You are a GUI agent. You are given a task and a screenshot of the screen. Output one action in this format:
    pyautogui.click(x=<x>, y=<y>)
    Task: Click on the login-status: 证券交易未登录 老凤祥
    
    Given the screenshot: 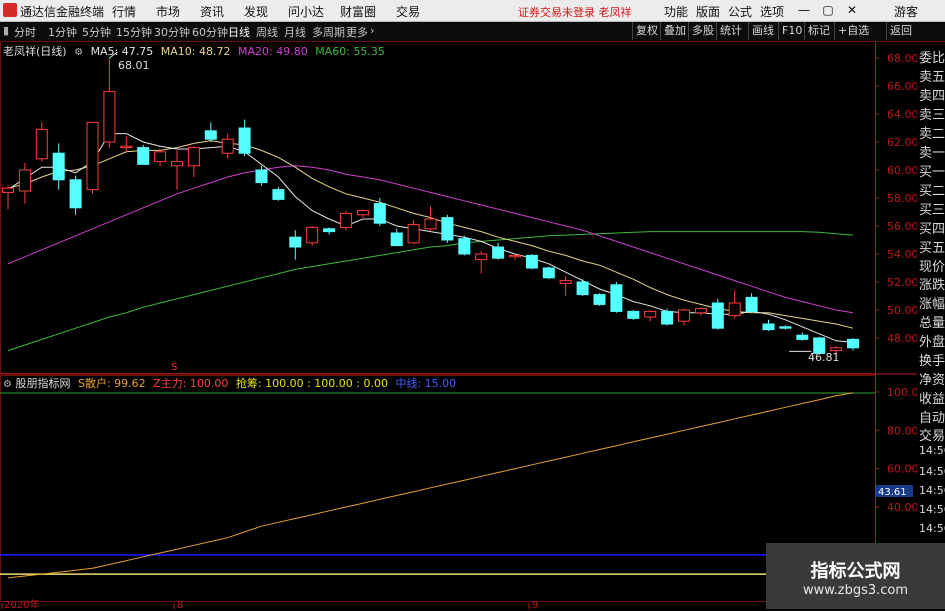 What is the action you would take?
    pyautogui.click(x=575, y=12)
    